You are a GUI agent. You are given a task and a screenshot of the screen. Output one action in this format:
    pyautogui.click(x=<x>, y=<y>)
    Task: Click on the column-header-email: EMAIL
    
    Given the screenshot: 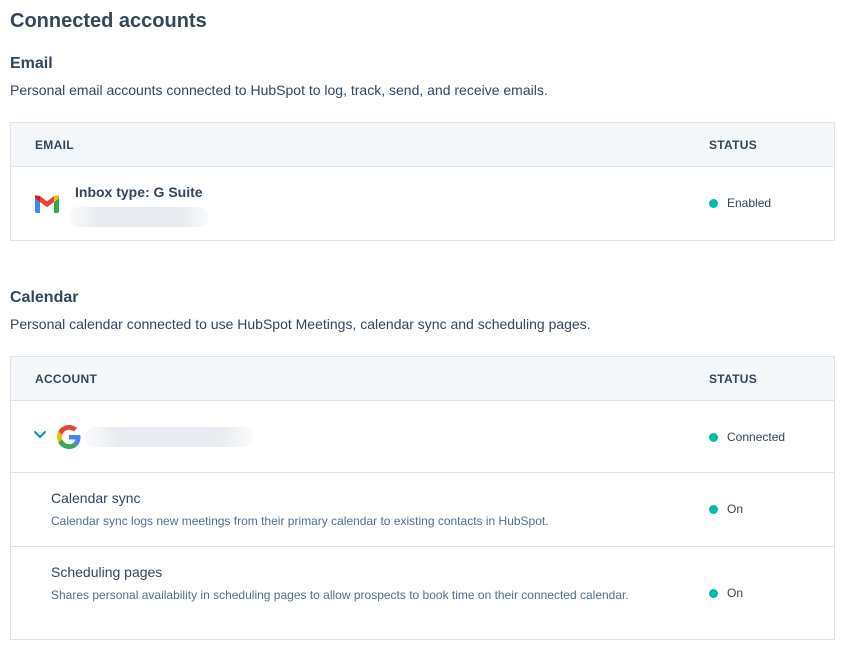 What is the action you would take?
    pyautogui.click(x=54, y=145)
    